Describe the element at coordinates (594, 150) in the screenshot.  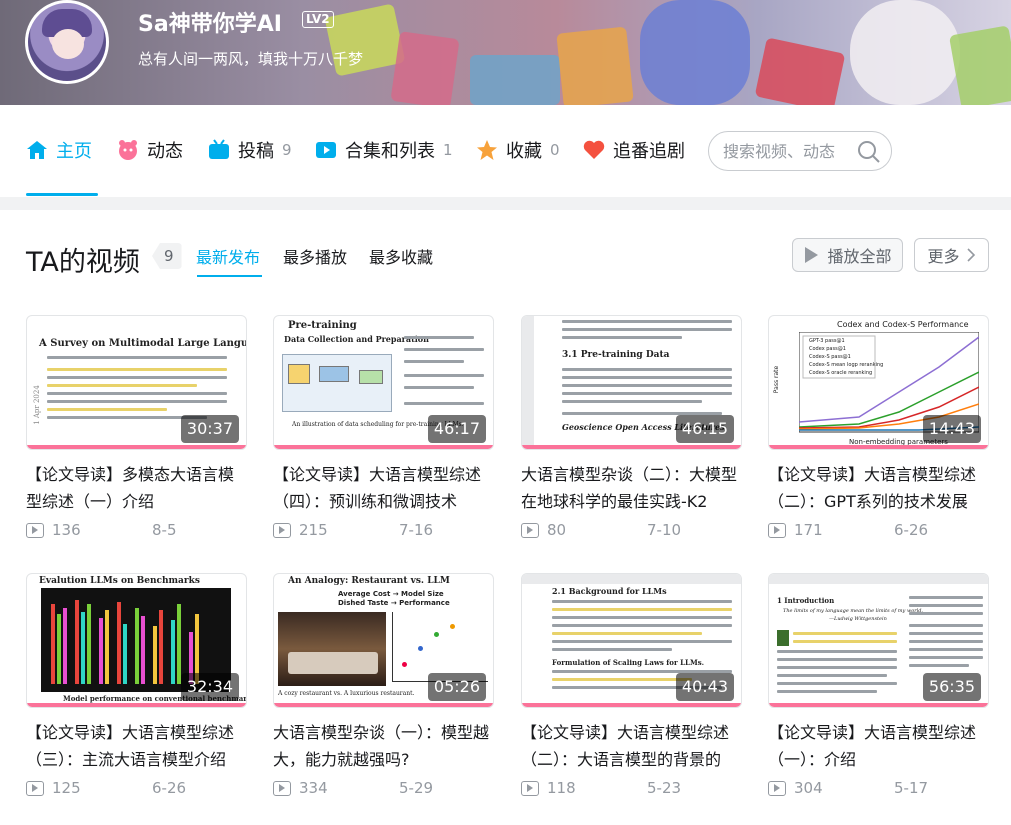
I see `heart-icon` at that location.